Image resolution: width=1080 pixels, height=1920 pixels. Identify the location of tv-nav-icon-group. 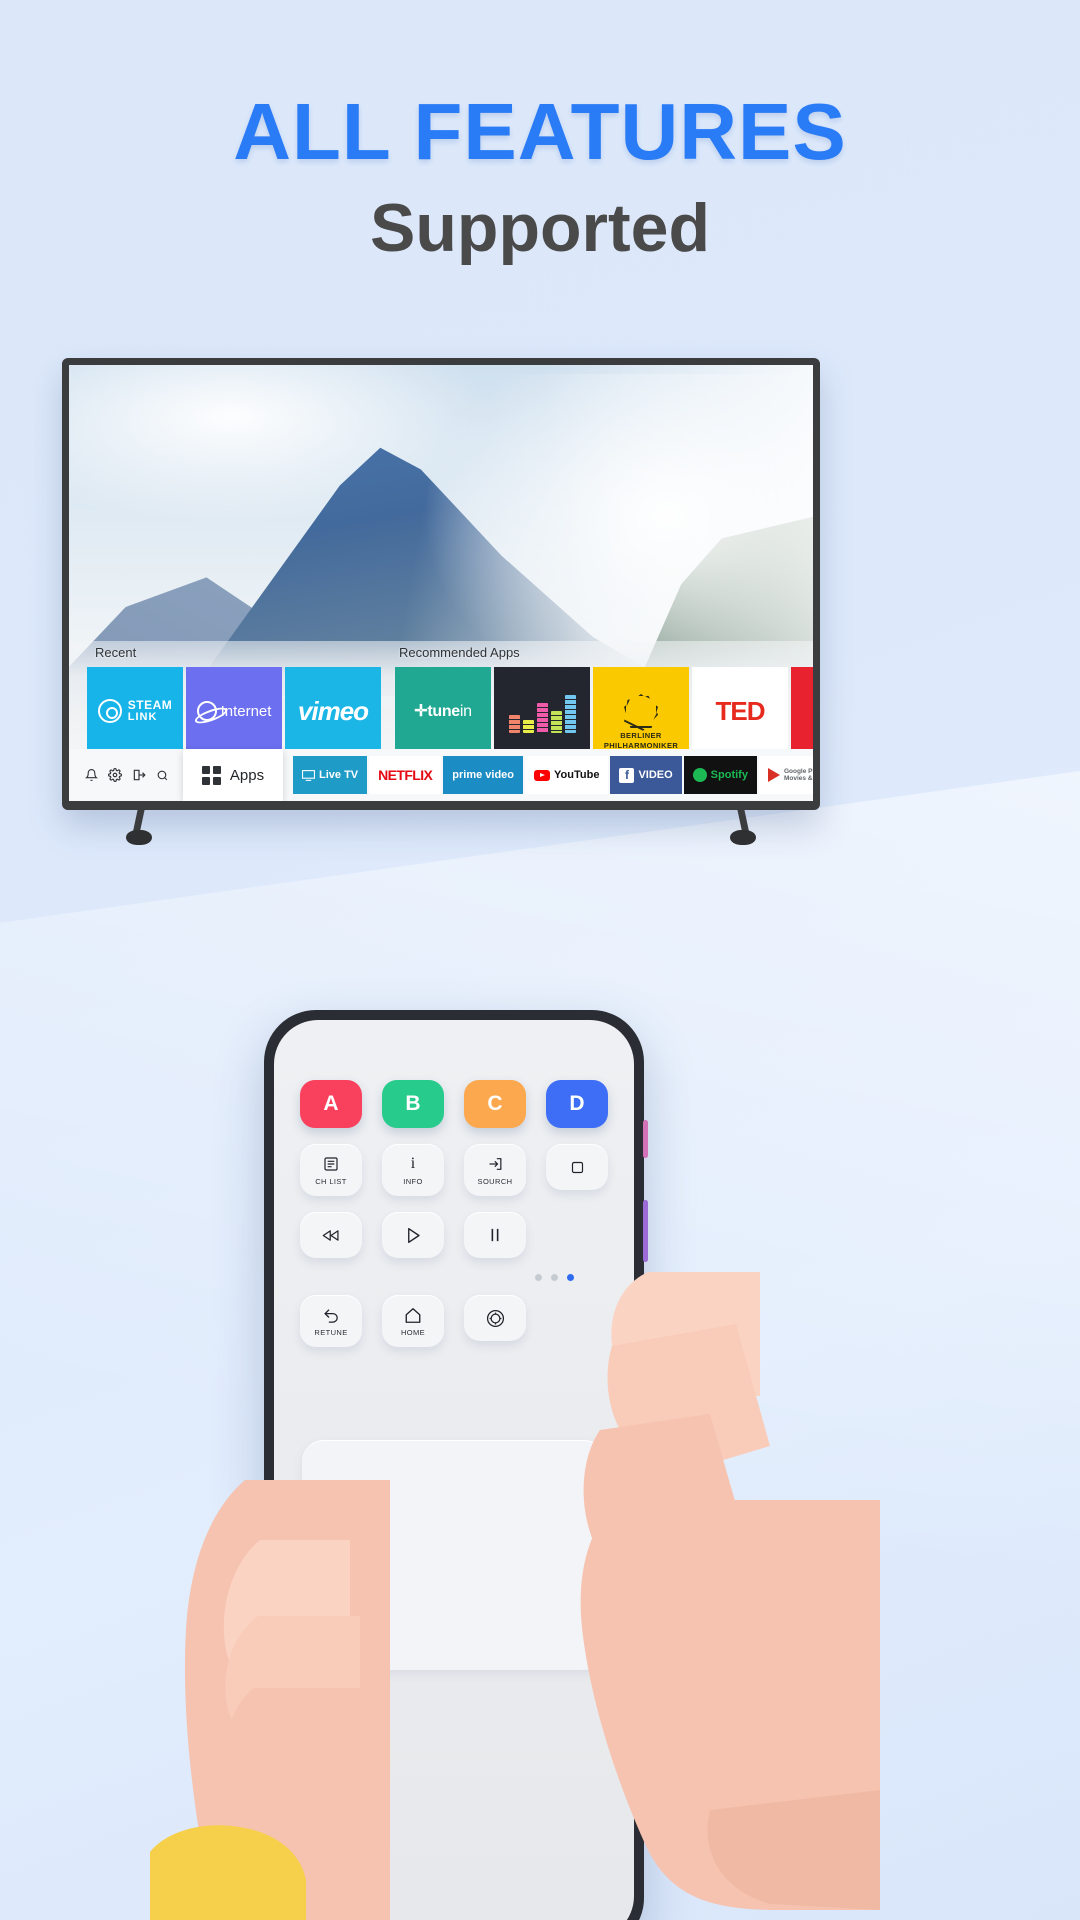
(127, 775).